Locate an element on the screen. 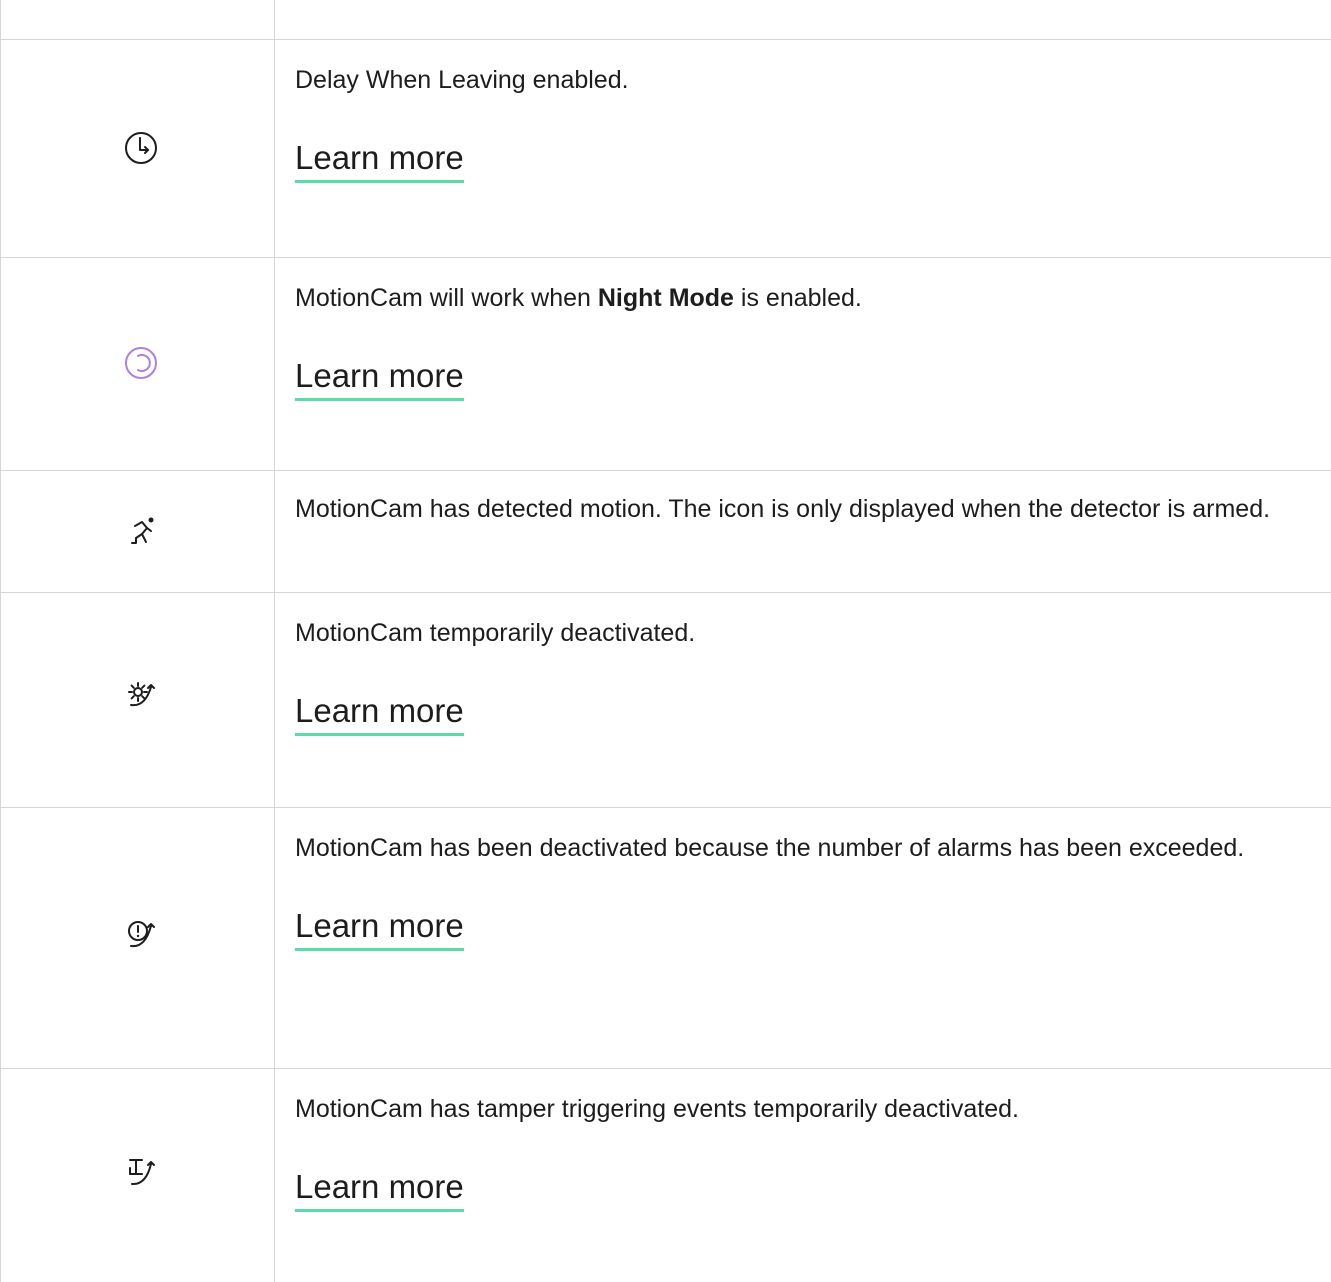 This screenshot has width=1331, height=1282. description-text: MotionCam will work when is located at coordinates (446, 298).